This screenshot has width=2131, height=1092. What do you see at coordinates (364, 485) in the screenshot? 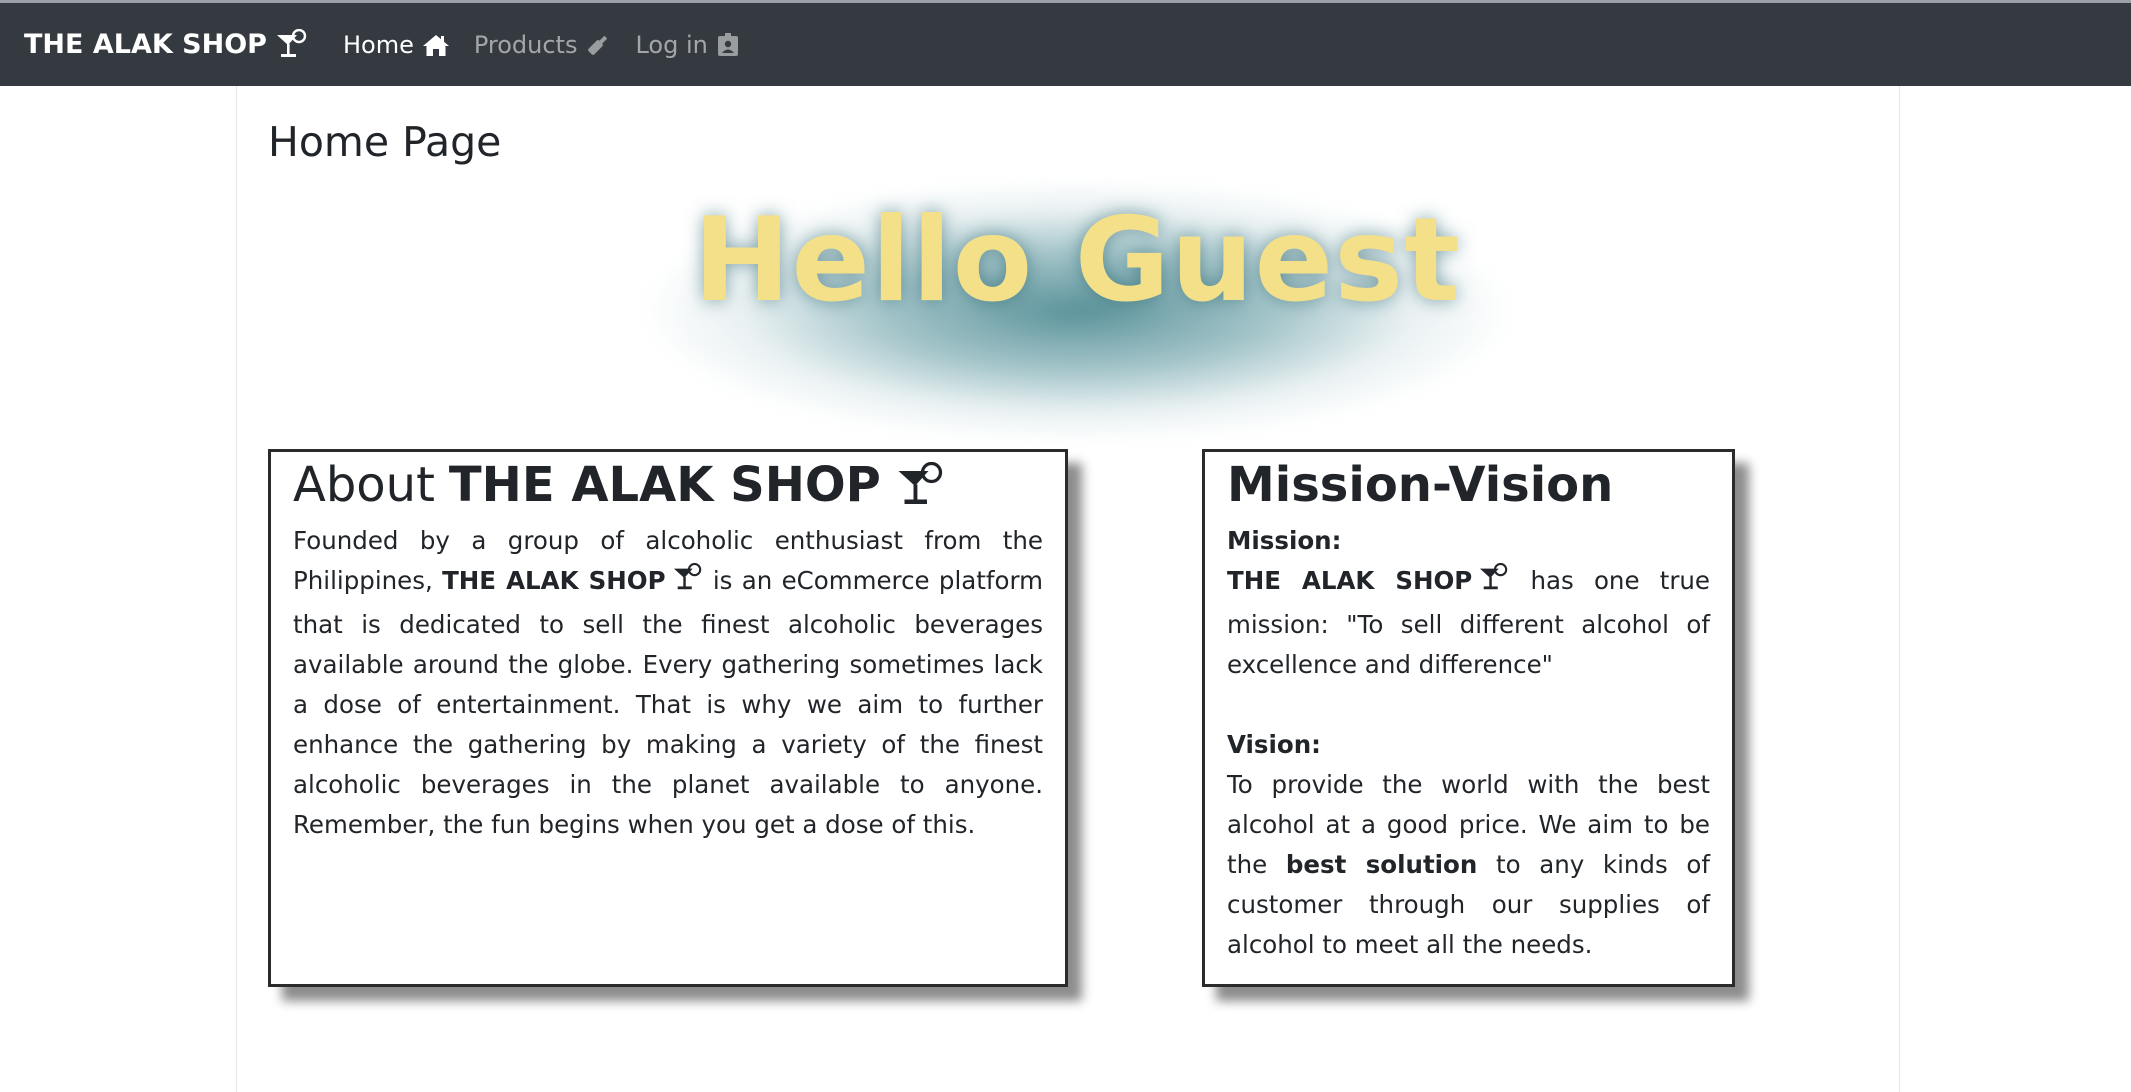
I see `about-heading-prefix: About` at bounding box center [364, 485].